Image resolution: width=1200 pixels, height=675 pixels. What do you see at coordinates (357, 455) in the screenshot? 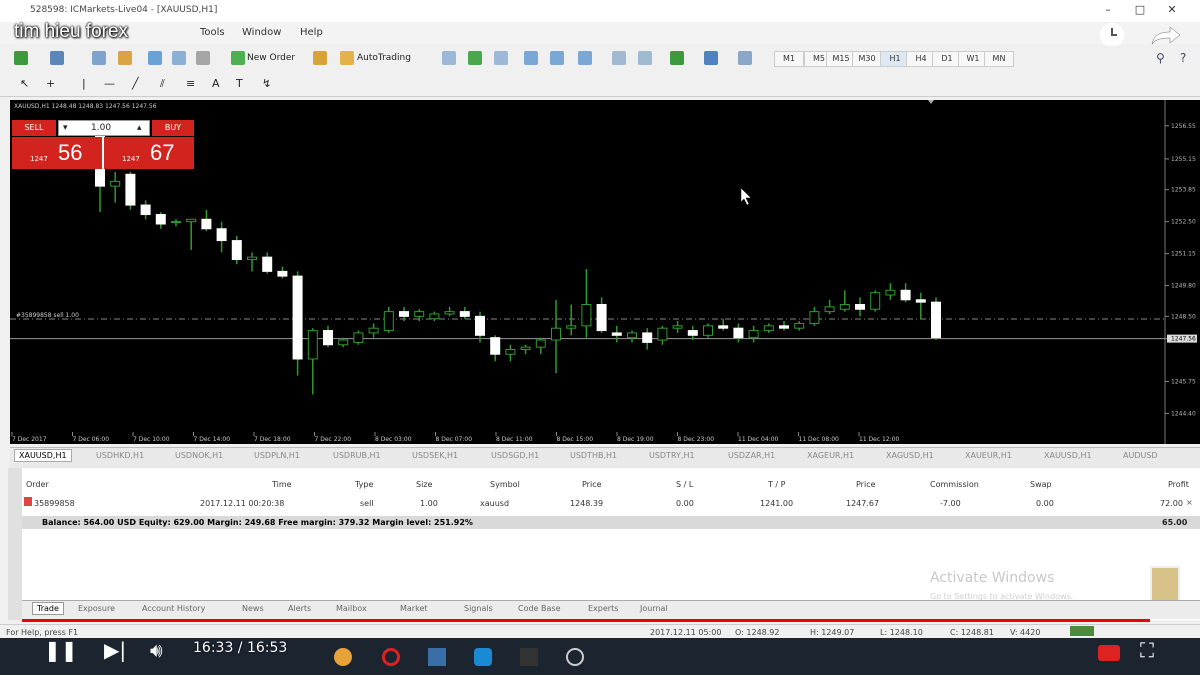
I see `symbol-tab: USDRUB,H1` at bounding box center [357, 455].